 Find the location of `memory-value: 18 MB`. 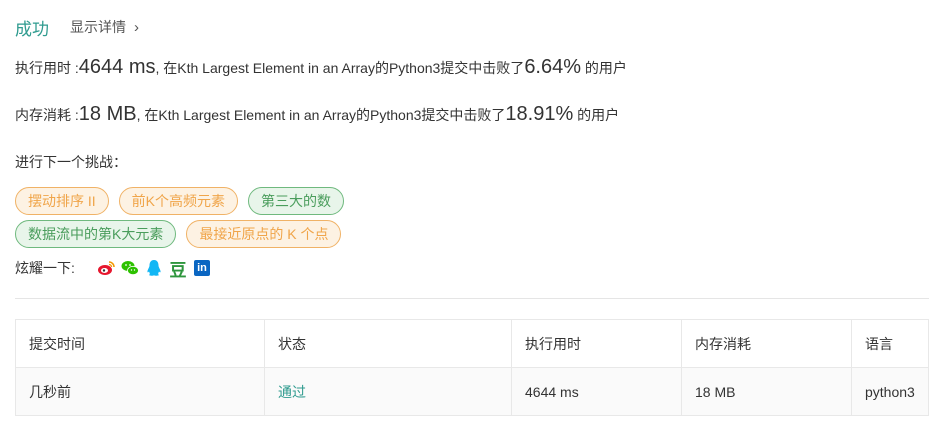

memory-value: 18 MB is located at coordinates (107, 114).